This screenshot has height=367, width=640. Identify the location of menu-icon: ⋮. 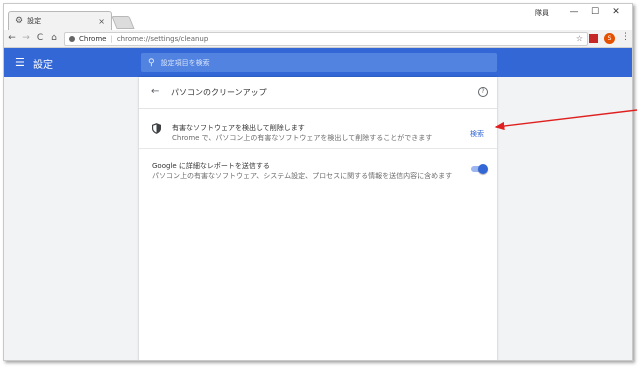
(625, 37).